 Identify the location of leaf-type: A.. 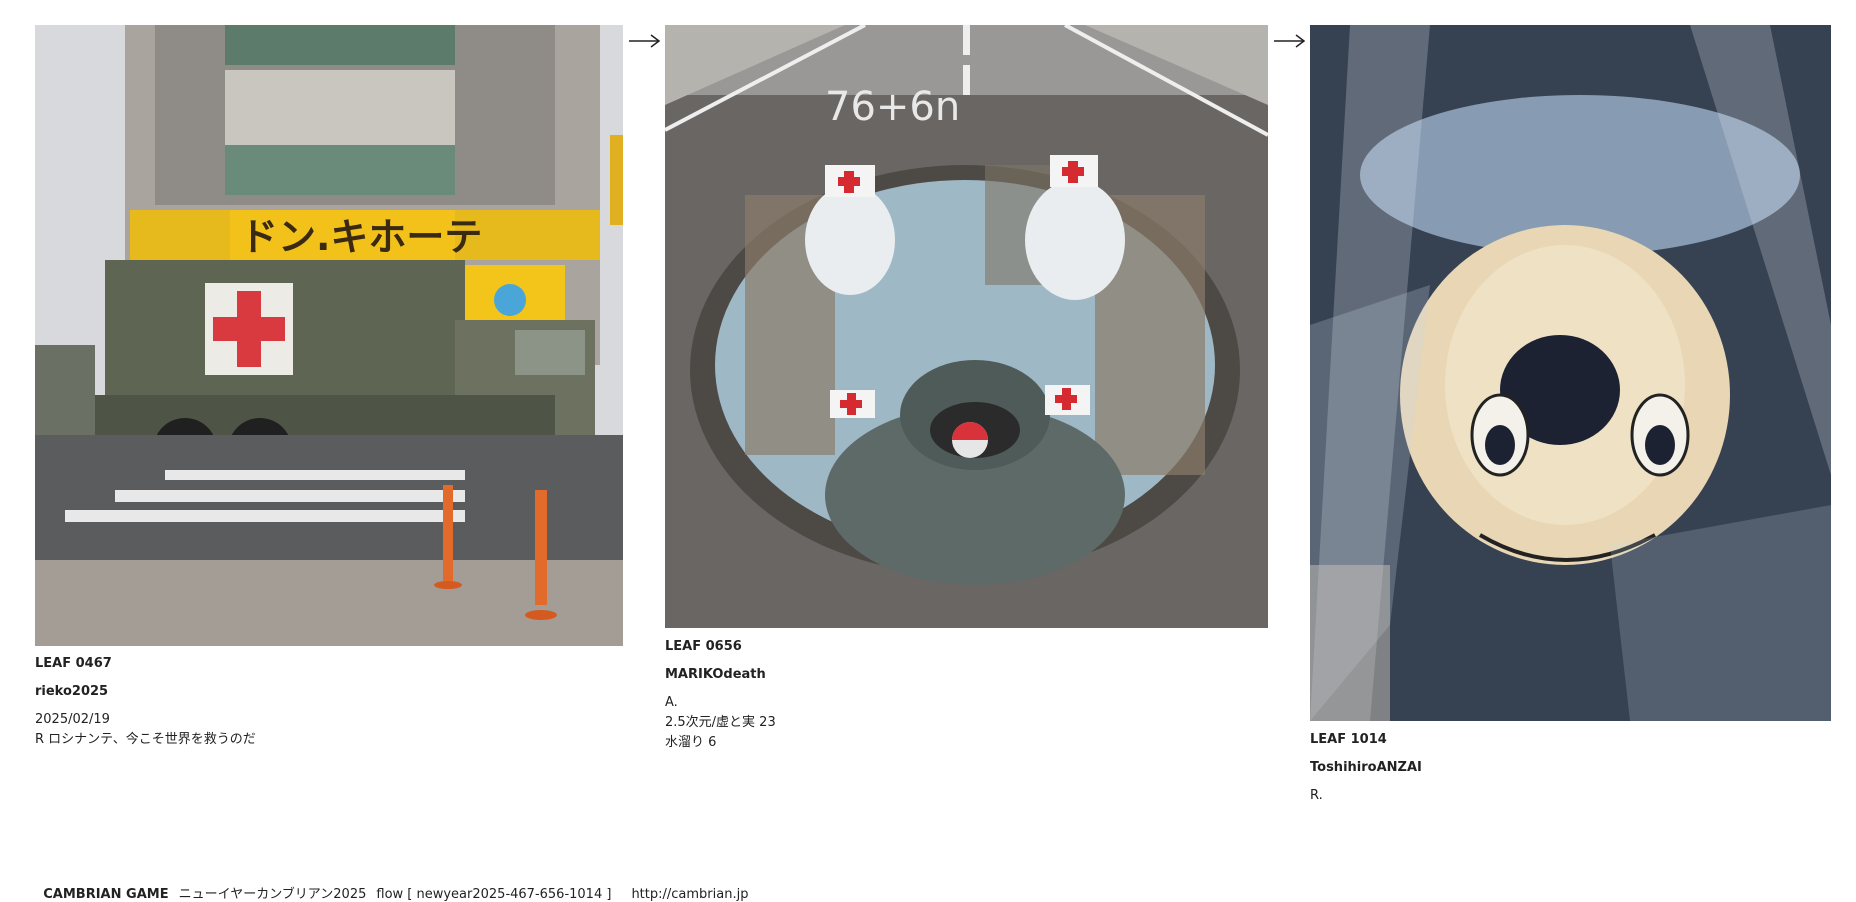
(671, 702).